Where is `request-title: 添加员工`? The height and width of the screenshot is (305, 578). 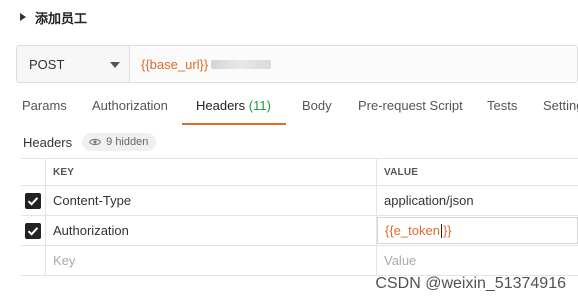
request-title: 添加员工 is located at coordinates (53, 17).